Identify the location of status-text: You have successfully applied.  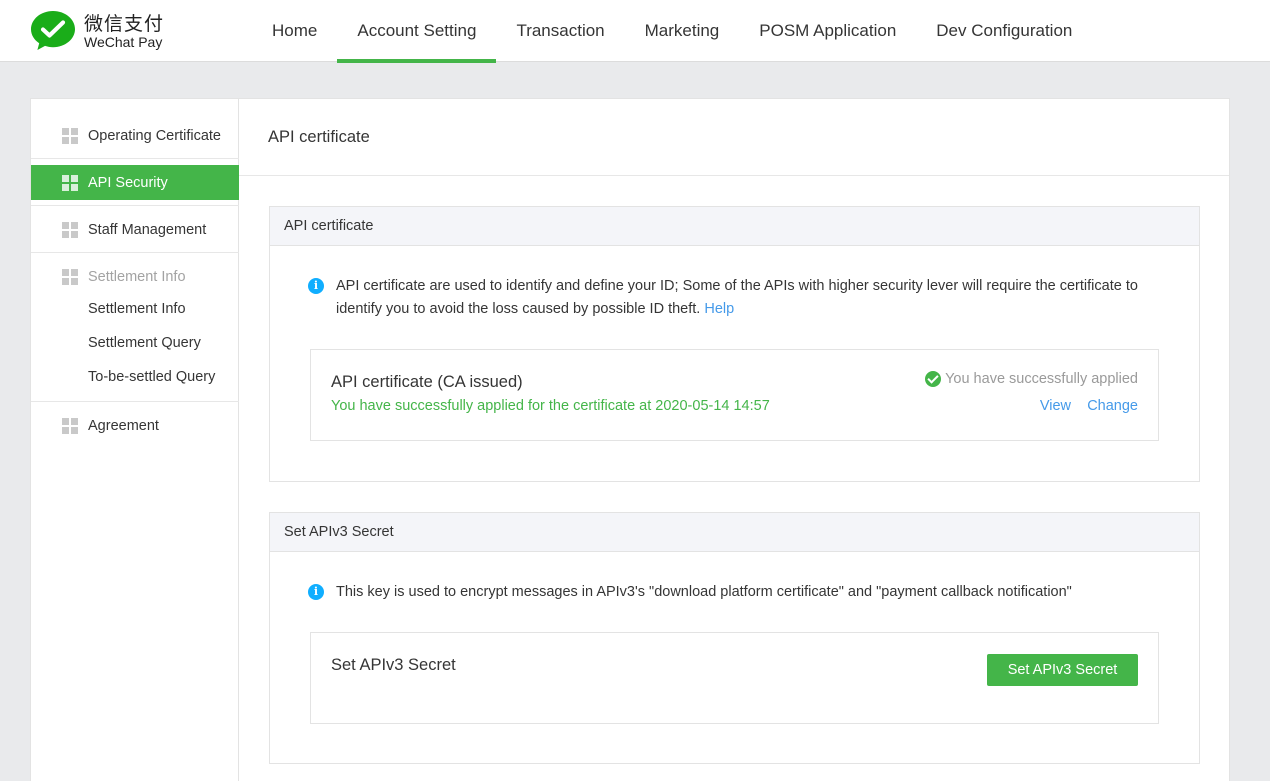
(1041, 379).